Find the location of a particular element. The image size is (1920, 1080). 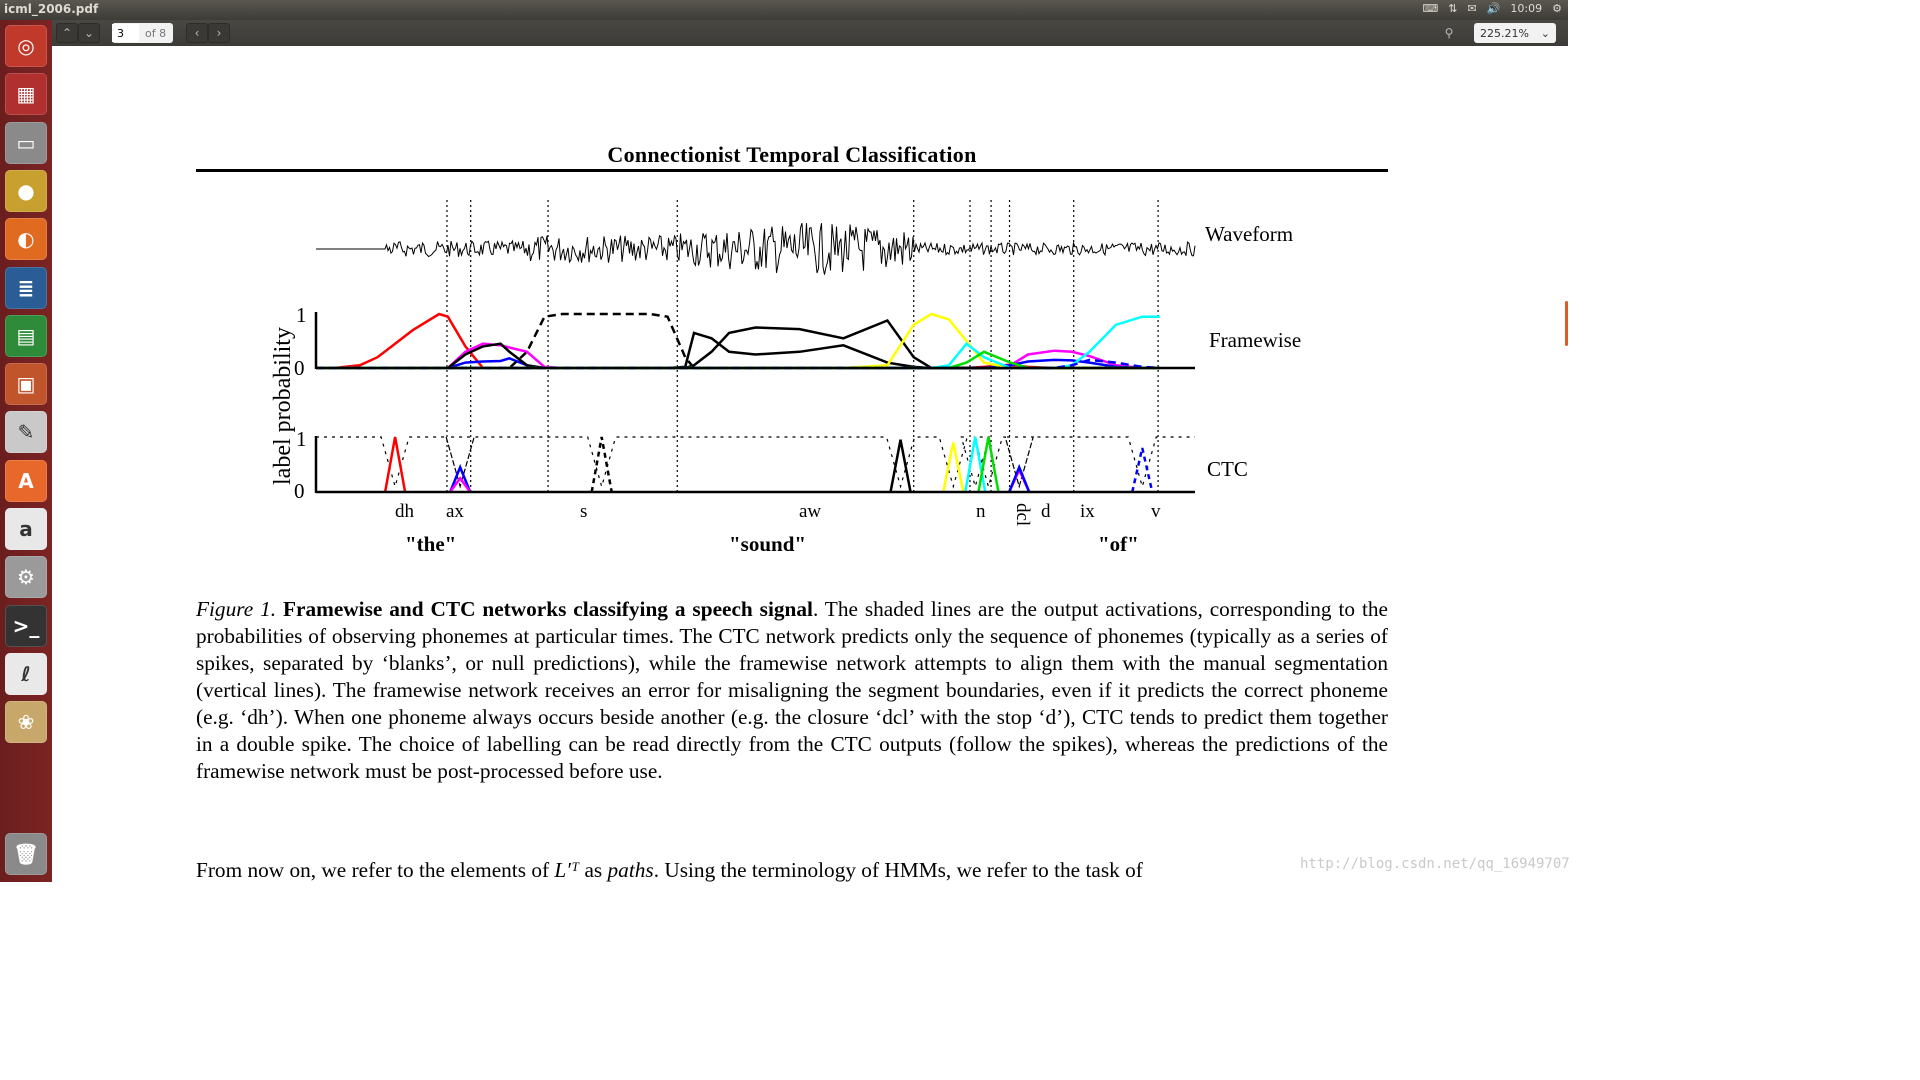

ytick-ctc-0: 0 is located at coordinates (299, 491).